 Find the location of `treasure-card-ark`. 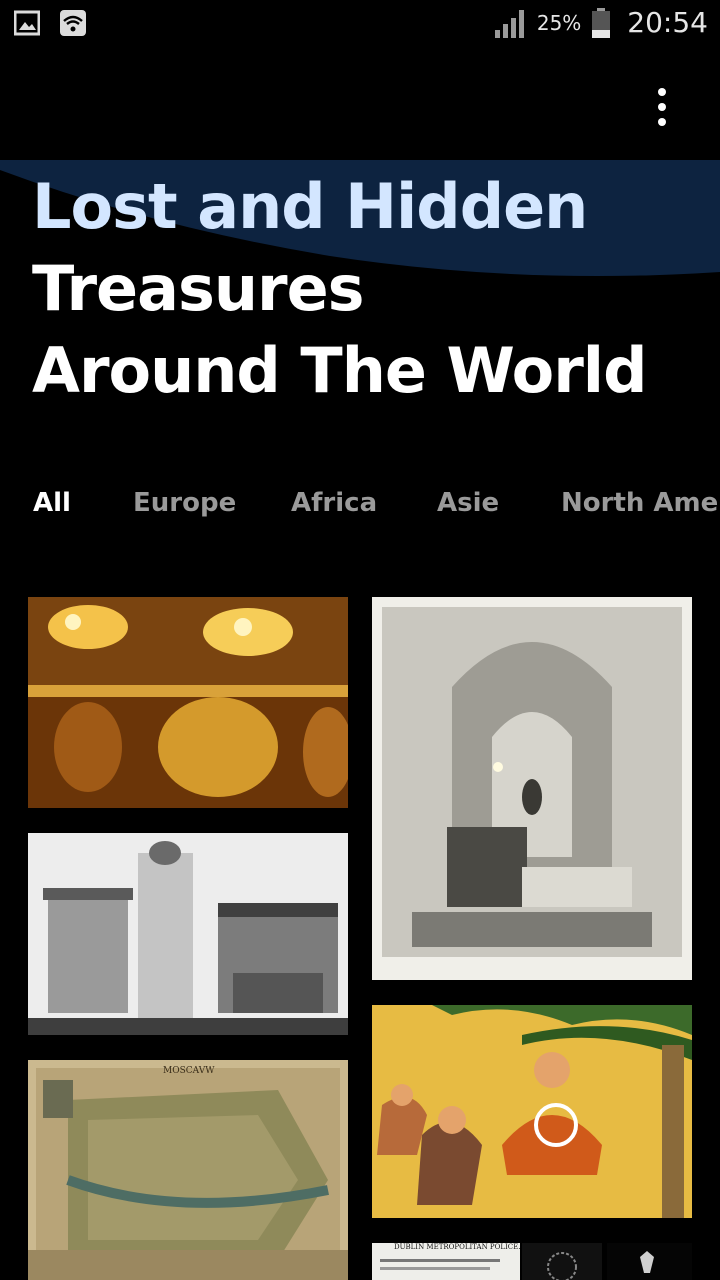

treasure-card-ark is located at coordinates (188, 934).